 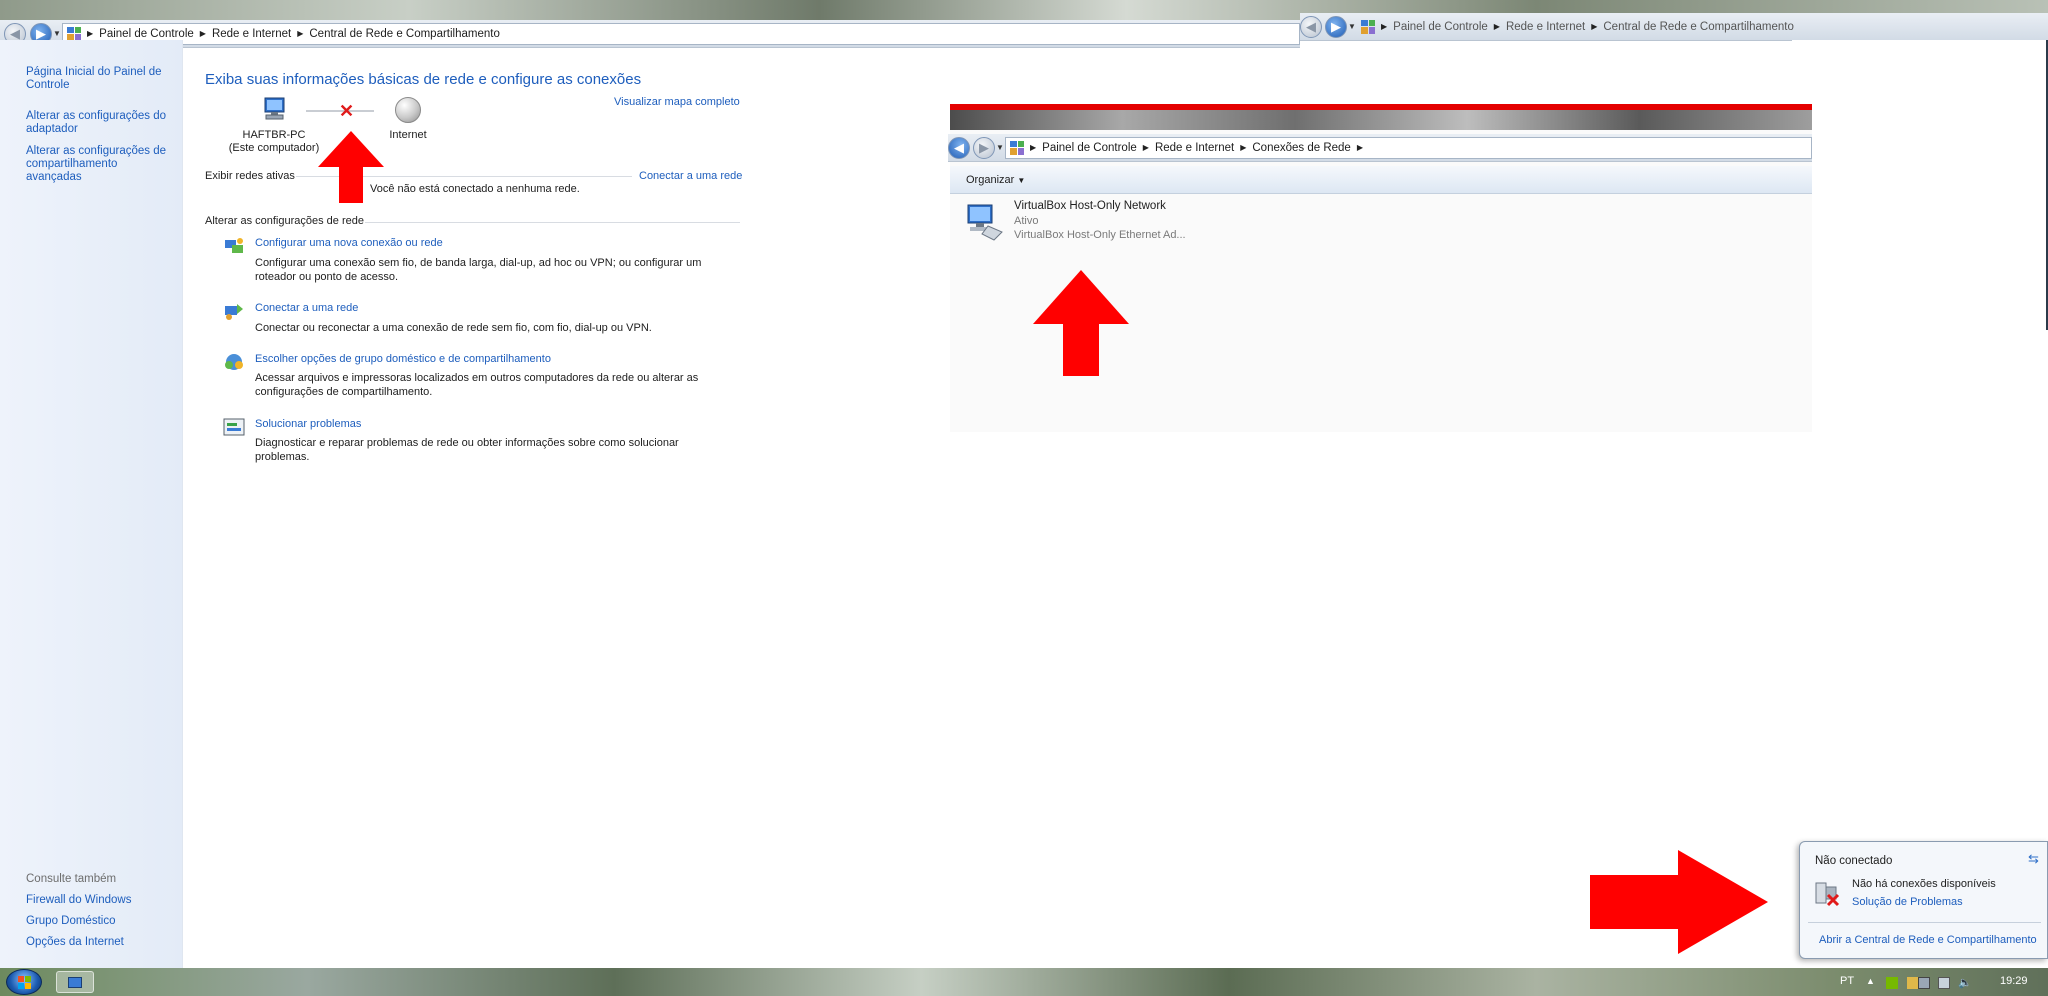 What do you see at coordinates (101, 921) in the screenshot?
I see `sidebar-item-homegroup: Grupo Doméstico` at bounding box center [101, 921].